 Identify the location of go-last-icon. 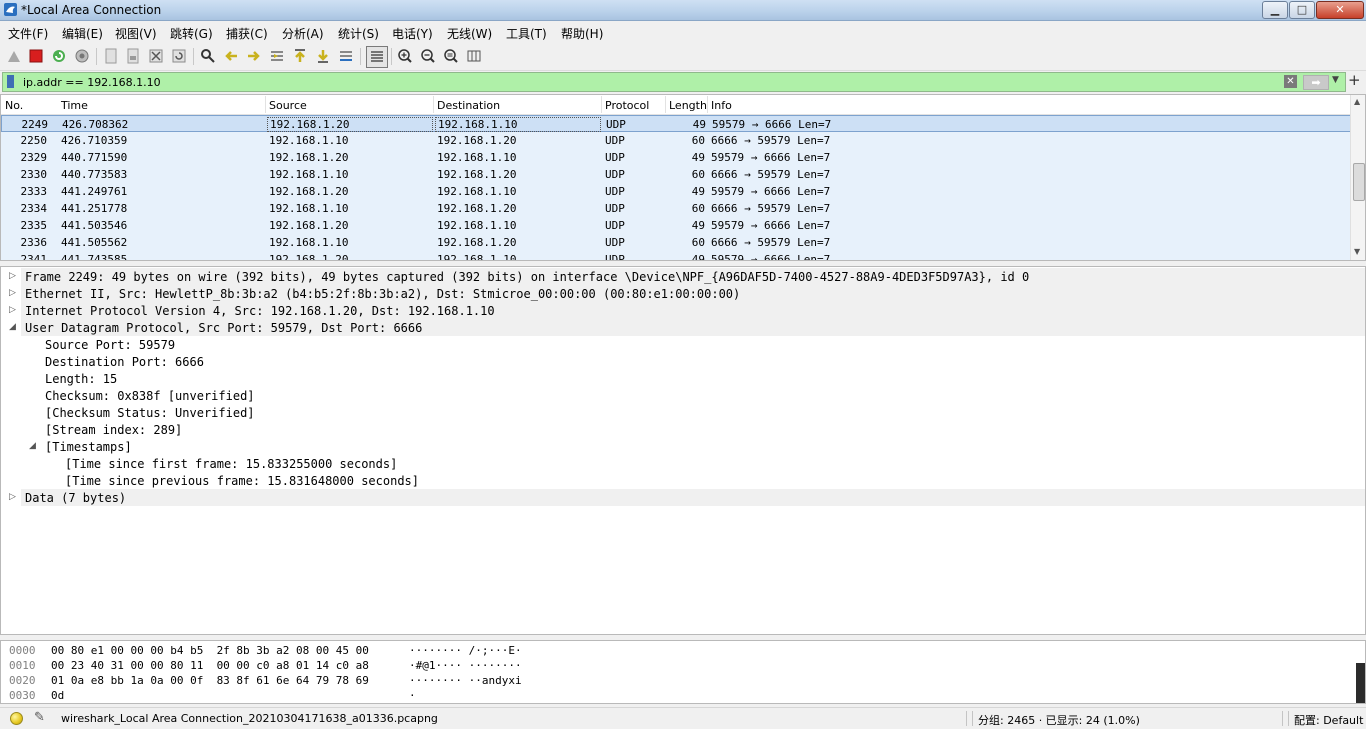
(323, 56).